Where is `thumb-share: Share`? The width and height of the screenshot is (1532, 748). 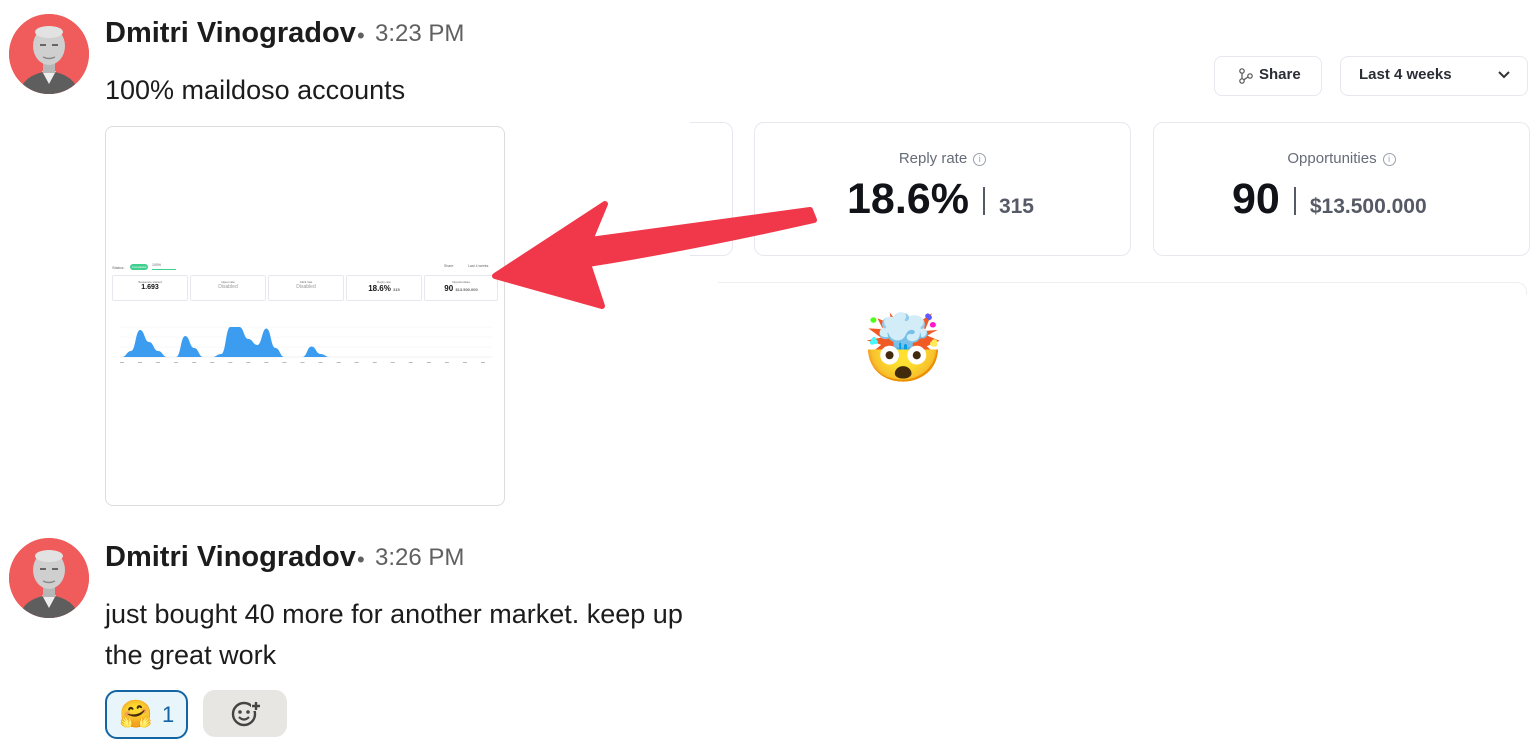 thumb-share: Share is located at coordinates (449, 266).